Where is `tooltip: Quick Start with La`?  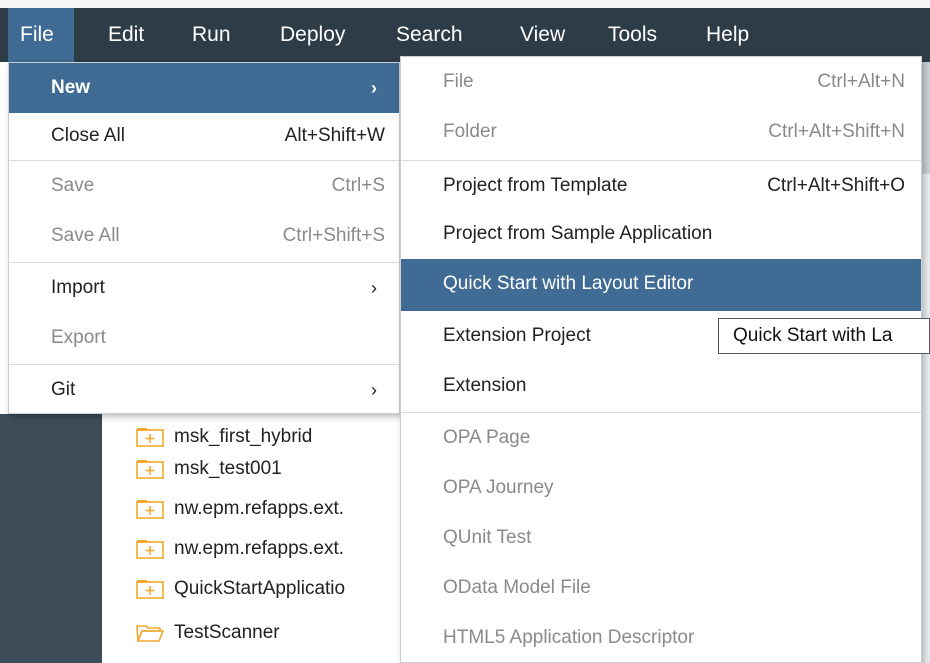 tooltip: Quick Start with La is located at coordinates (824, 336).